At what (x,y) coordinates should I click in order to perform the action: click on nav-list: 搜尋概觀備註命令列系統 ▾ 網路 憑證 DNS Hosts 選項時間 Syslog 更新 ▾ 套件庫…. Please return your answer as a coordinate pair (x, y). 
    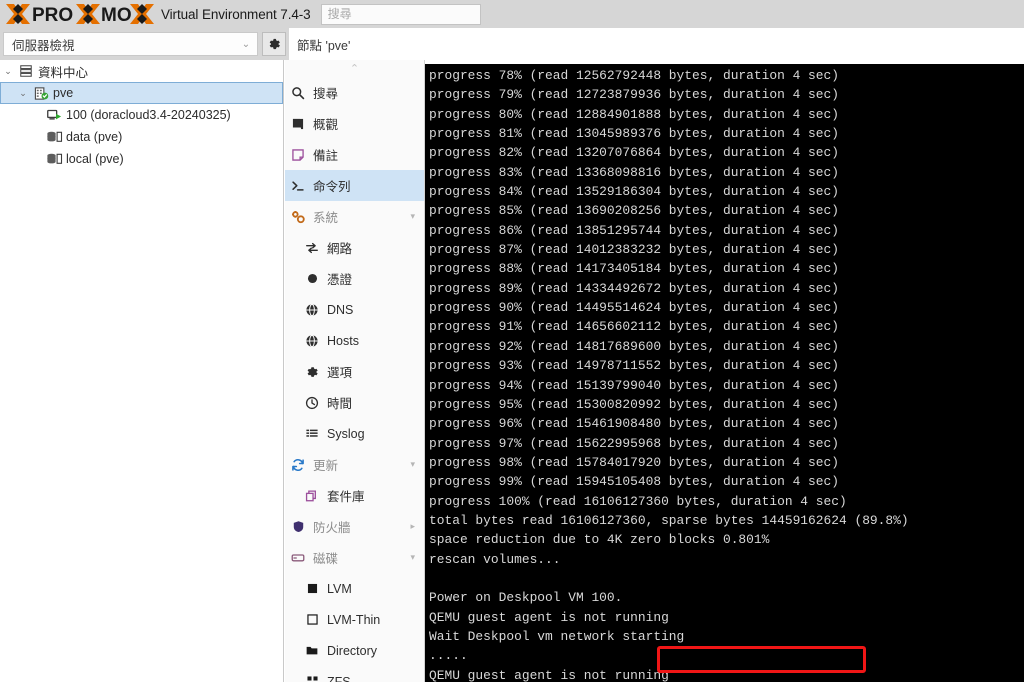
    Looking at the image, I should click on (354, 379).